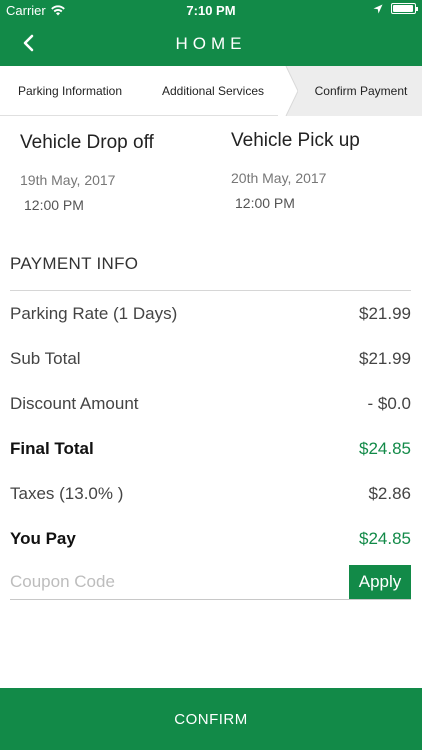 This screenshot has width=422, height=750. Describe the element at coordinates (175, 582) in the screenshot. I see `coupon-code-input` at that location.